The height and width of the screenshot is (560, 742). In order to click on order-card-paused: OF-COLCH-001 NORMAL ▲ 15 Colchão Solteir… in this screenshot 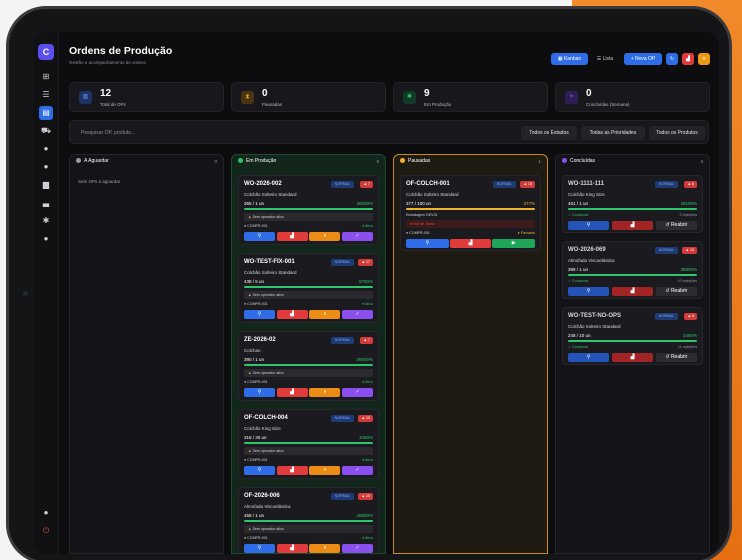, I will do `click(470, 213)`.